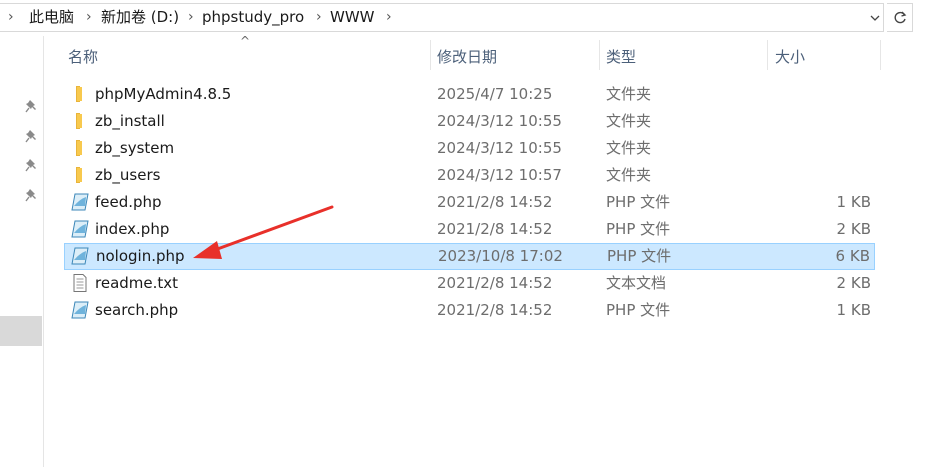  What do you see at coordinates (83, 57) in the screenshot?
I see `column-header-name: 名称` at bounding box center [83, 57].